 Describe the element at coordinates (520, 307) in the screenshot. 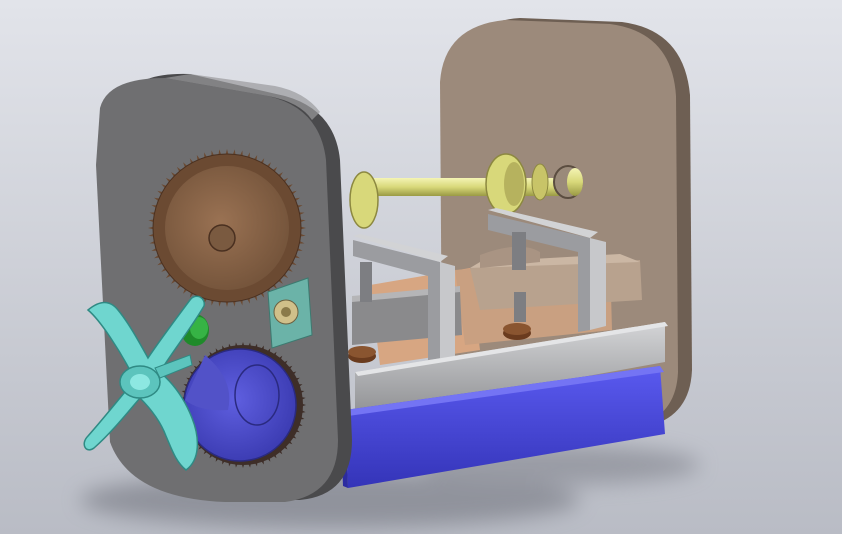

I see `right-post-lower` at that location.